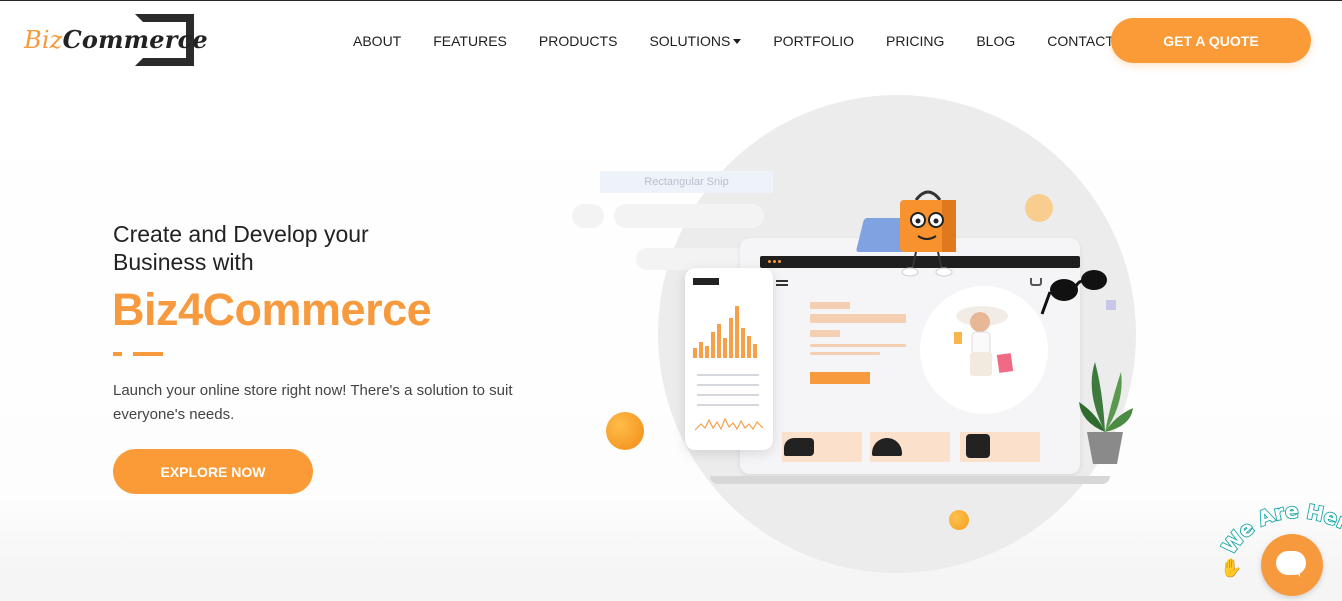 The width and height of the screenshot is (1342, 601). Describe the element at coordinates (782, 283) in the screenshot. I see `menu-icon` at that location.